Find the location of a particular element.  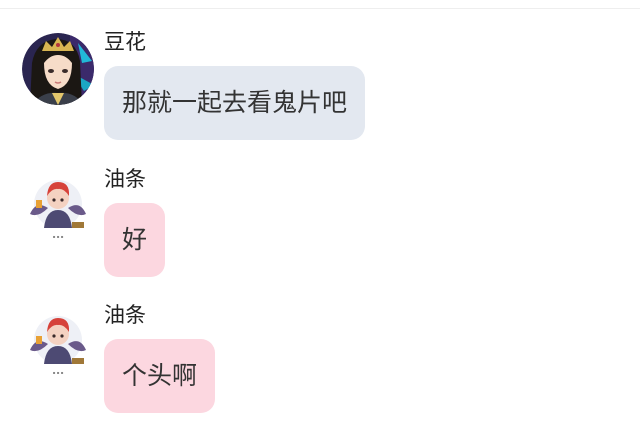

top-divider is located at coordinates (320, 8).